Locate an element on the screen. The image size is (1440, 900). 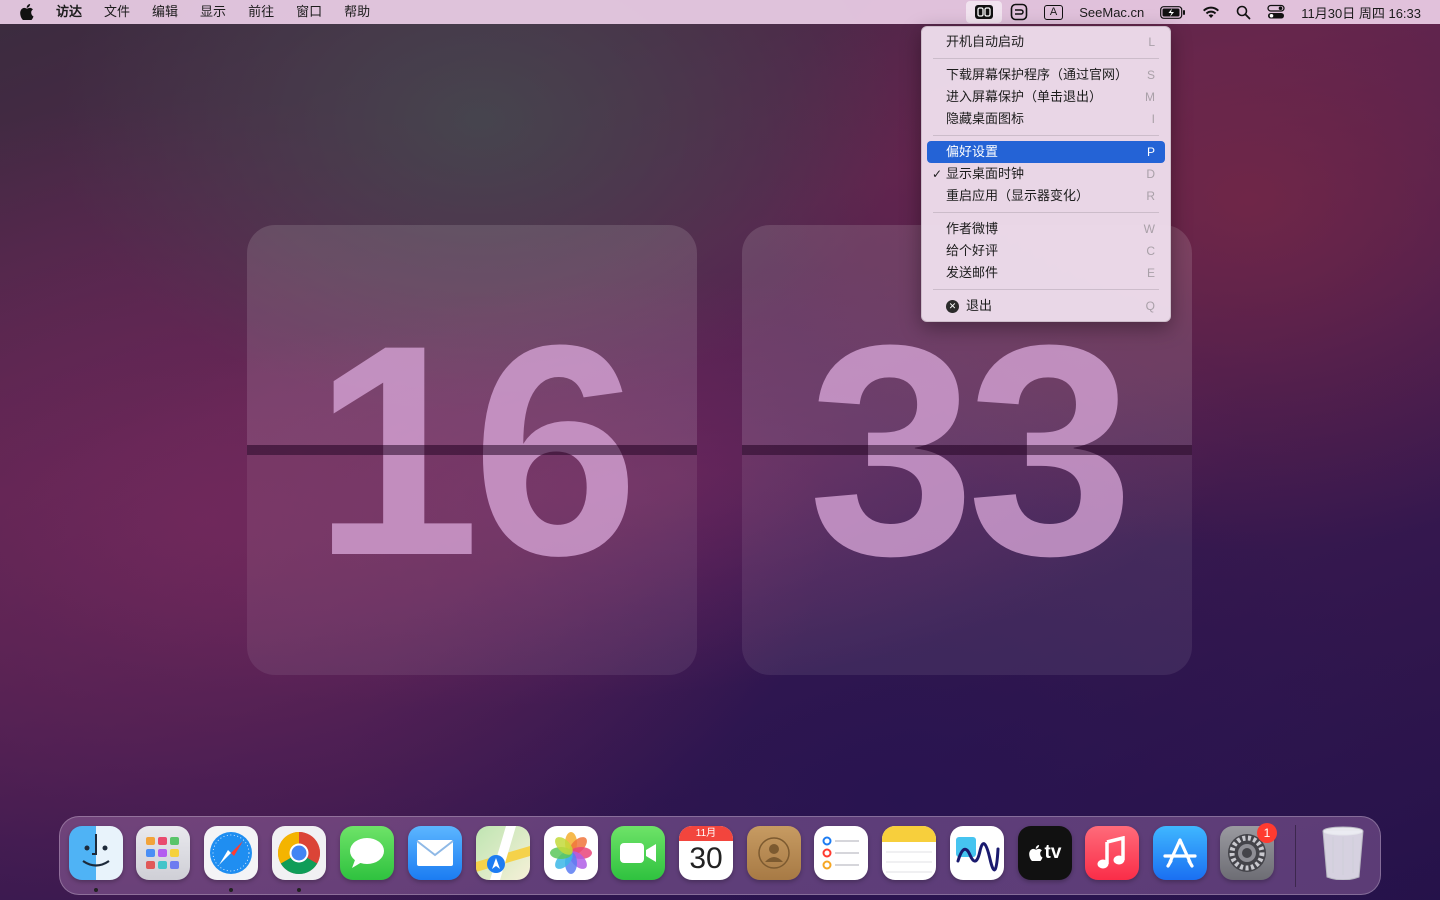
menu-item-enter-screensaver: 进入屏幕保护（单击退出） M is located at coordinates (1046, 97).